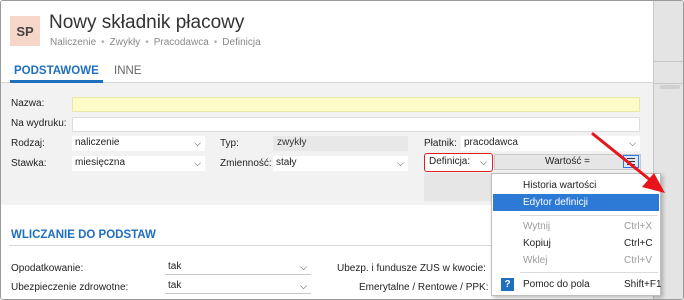 Image resolution: width=684 pixels, height=300 pixels. I want to click on platnik-value: pracodawca, so click(491, 142).